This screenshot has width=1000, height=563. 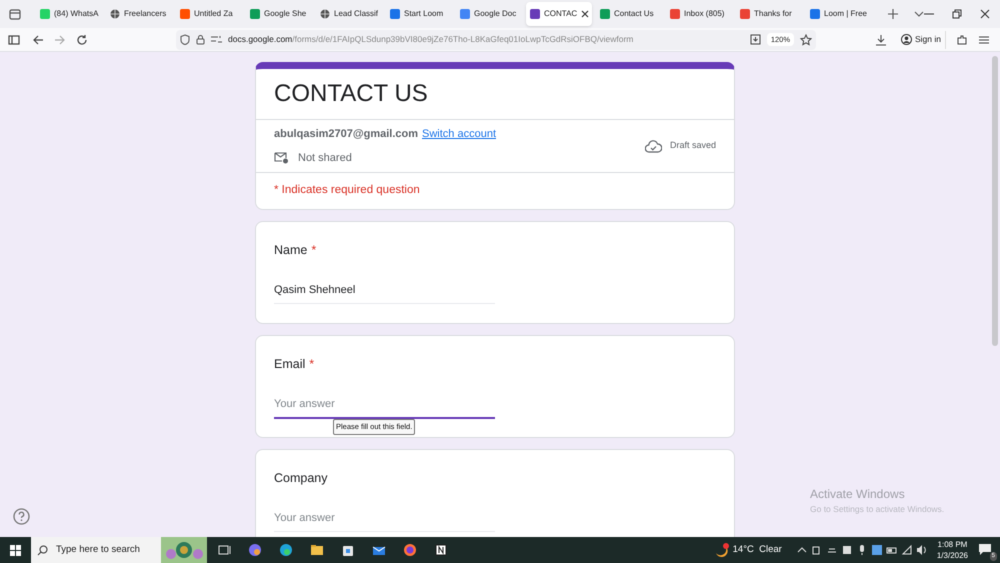 What do you see at coordinates (806, 40) in the screenshot?
I see `bookmark-star-icon` at bounding box center [806, 40].